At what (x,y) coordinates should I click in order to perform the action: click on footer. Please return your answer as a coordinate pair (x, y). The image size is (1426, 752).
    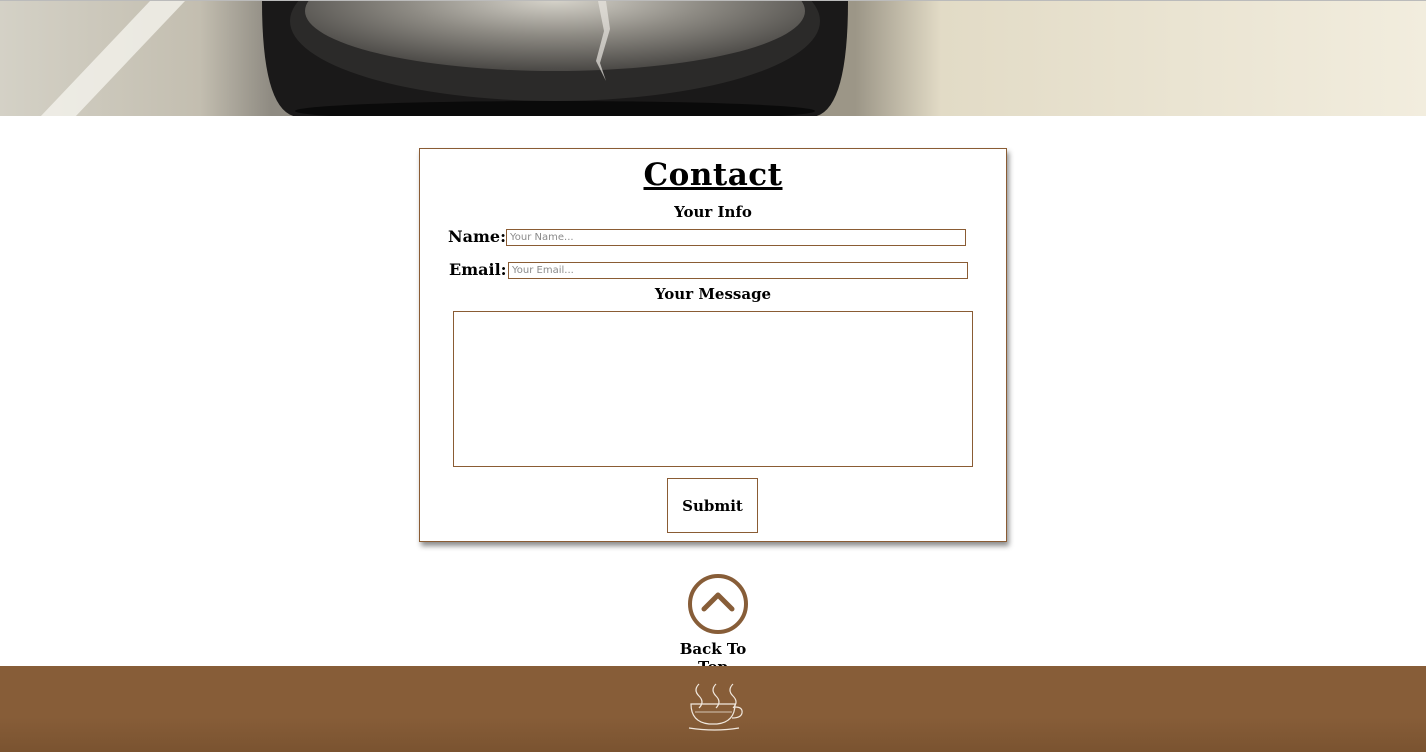
    Looking at the image, I should click on (713, 709).